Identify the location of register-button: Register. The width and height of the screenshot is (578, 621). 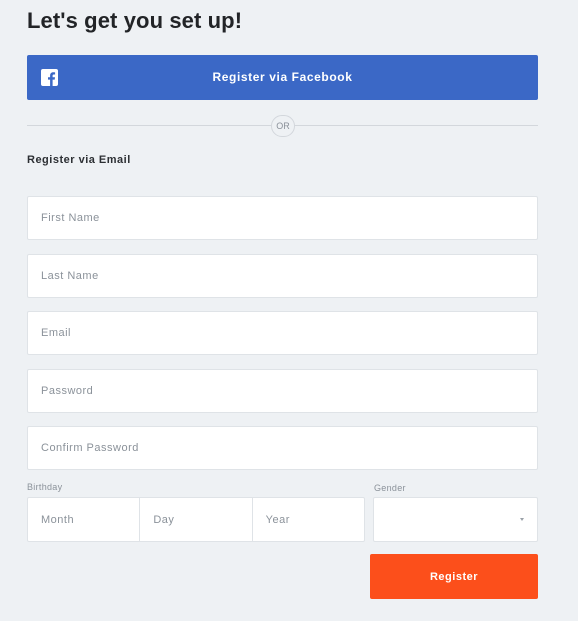
(454, 576).